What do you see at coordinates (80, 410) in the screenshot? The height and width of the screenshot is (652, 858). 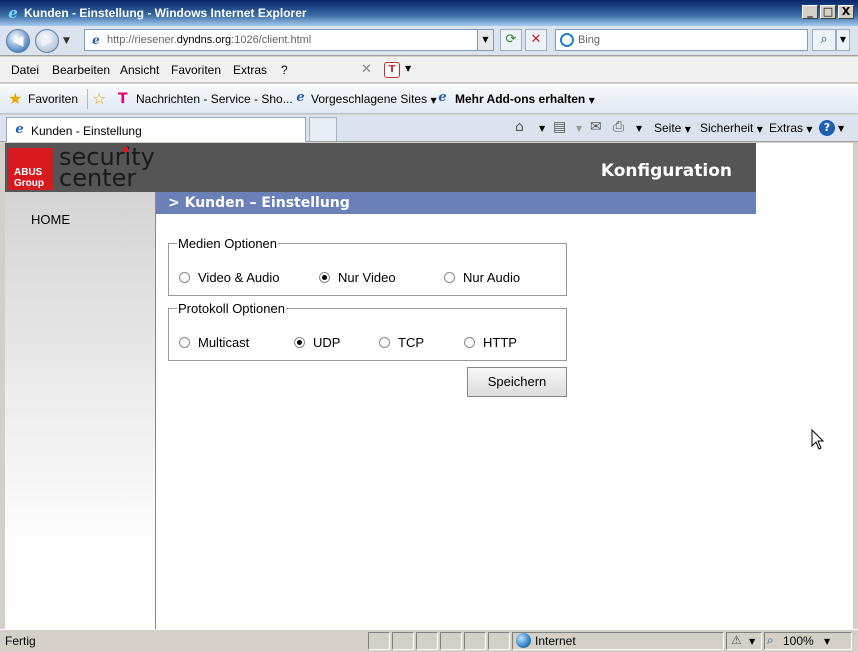 I see `sidebar: HOME` at bounding box center [80, 410].